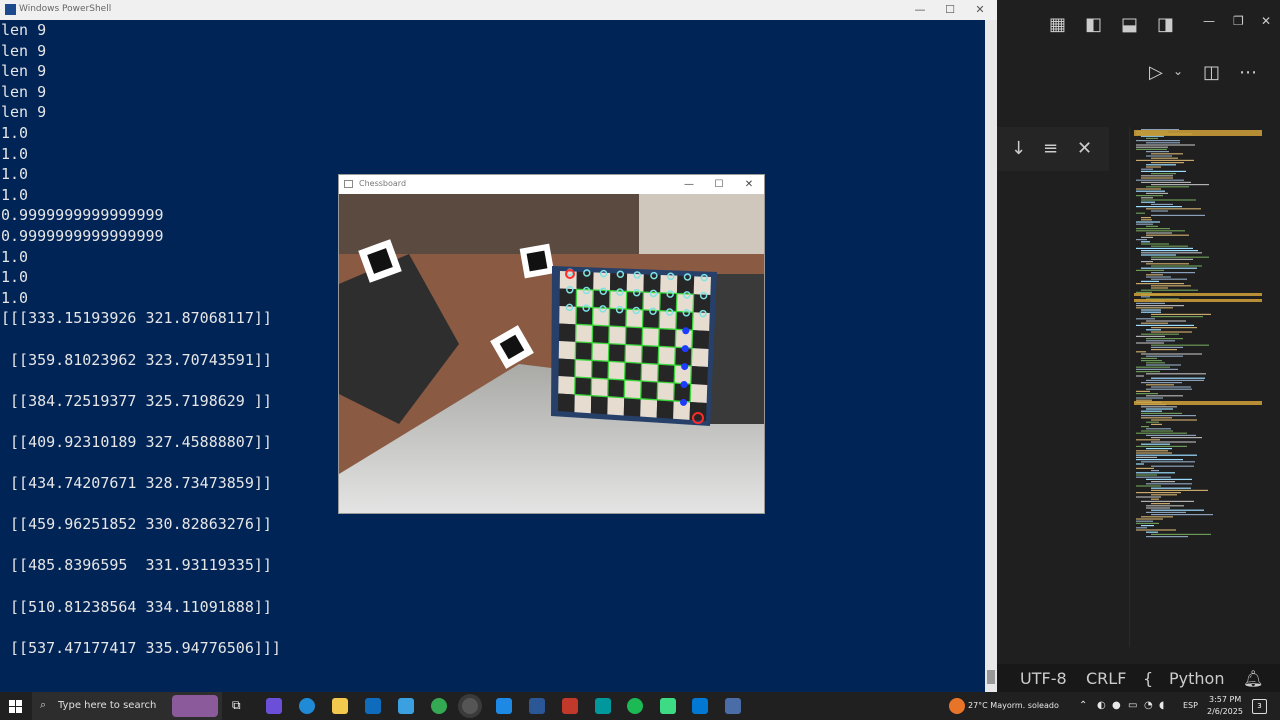 The image size is (1280, 720). Describe the element at coordinates (991, 677) in the screenshot. I see `scrollbar-thumb` at that location.